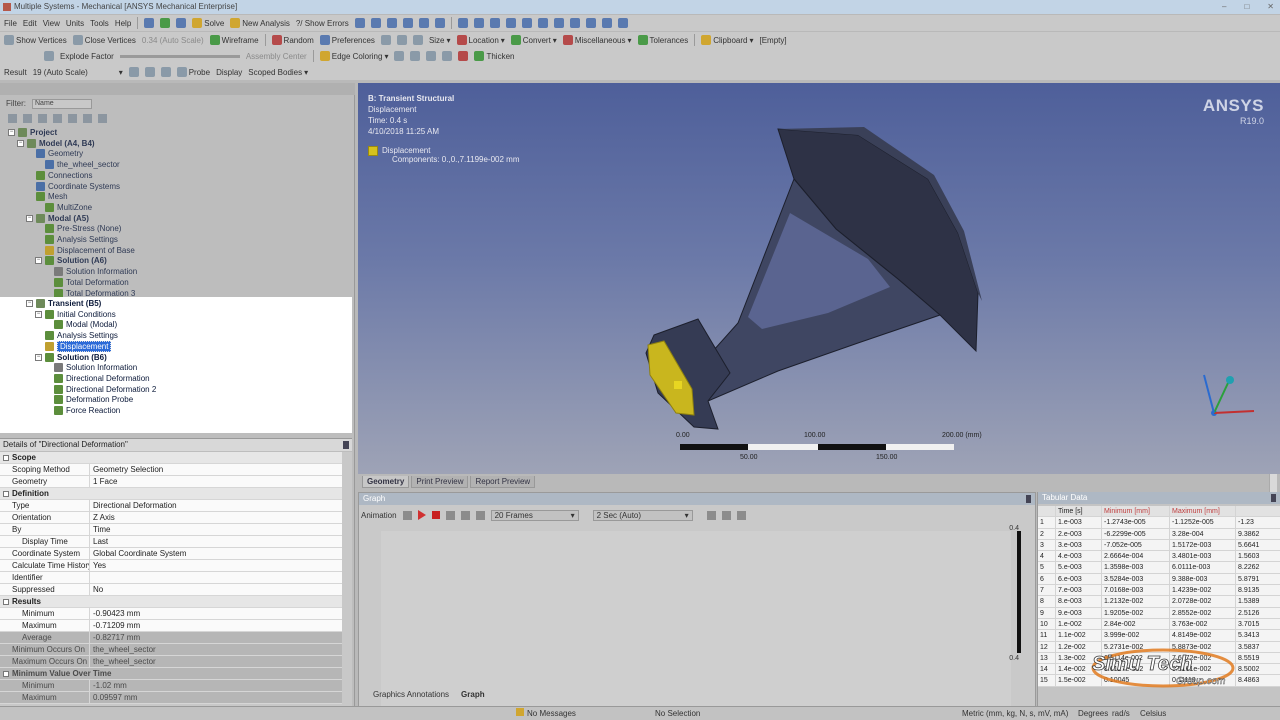  I want to click on details-value: -1.02 mm, so click(108, 686).